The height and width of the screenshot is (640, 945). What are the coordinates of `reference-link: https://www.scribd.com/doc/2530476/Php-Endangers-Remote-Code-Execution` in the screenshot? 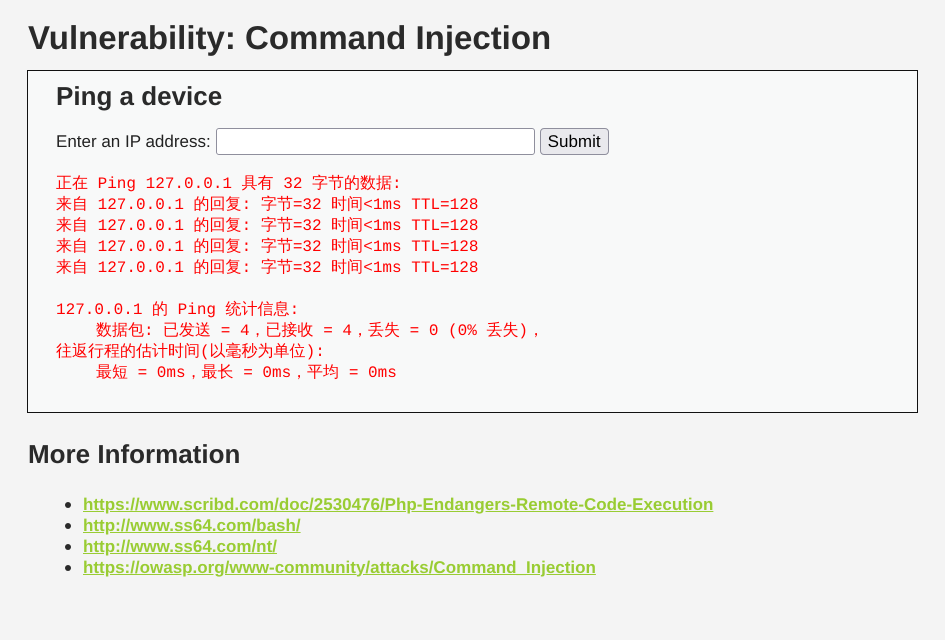 It's located at (398, 504).